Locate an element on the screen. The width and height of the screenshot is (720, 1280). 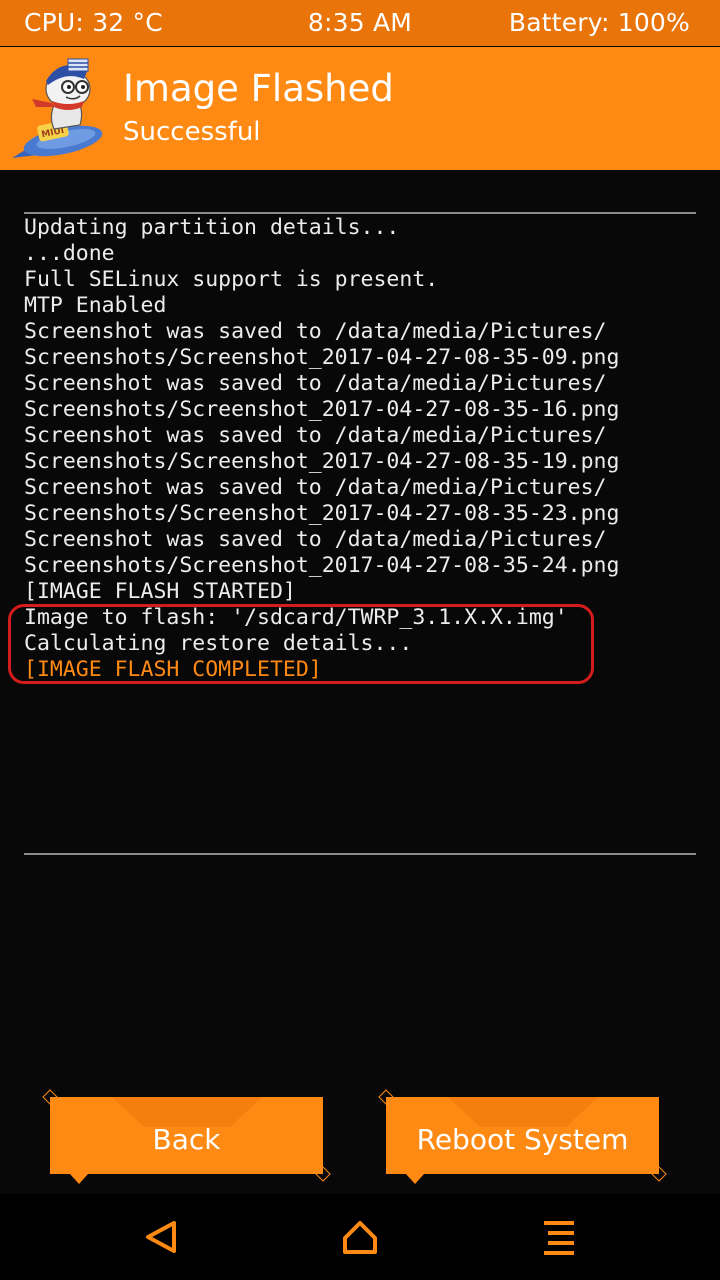
reboot-system-button-label: Reboot System is located at coordinates (522, 1139).